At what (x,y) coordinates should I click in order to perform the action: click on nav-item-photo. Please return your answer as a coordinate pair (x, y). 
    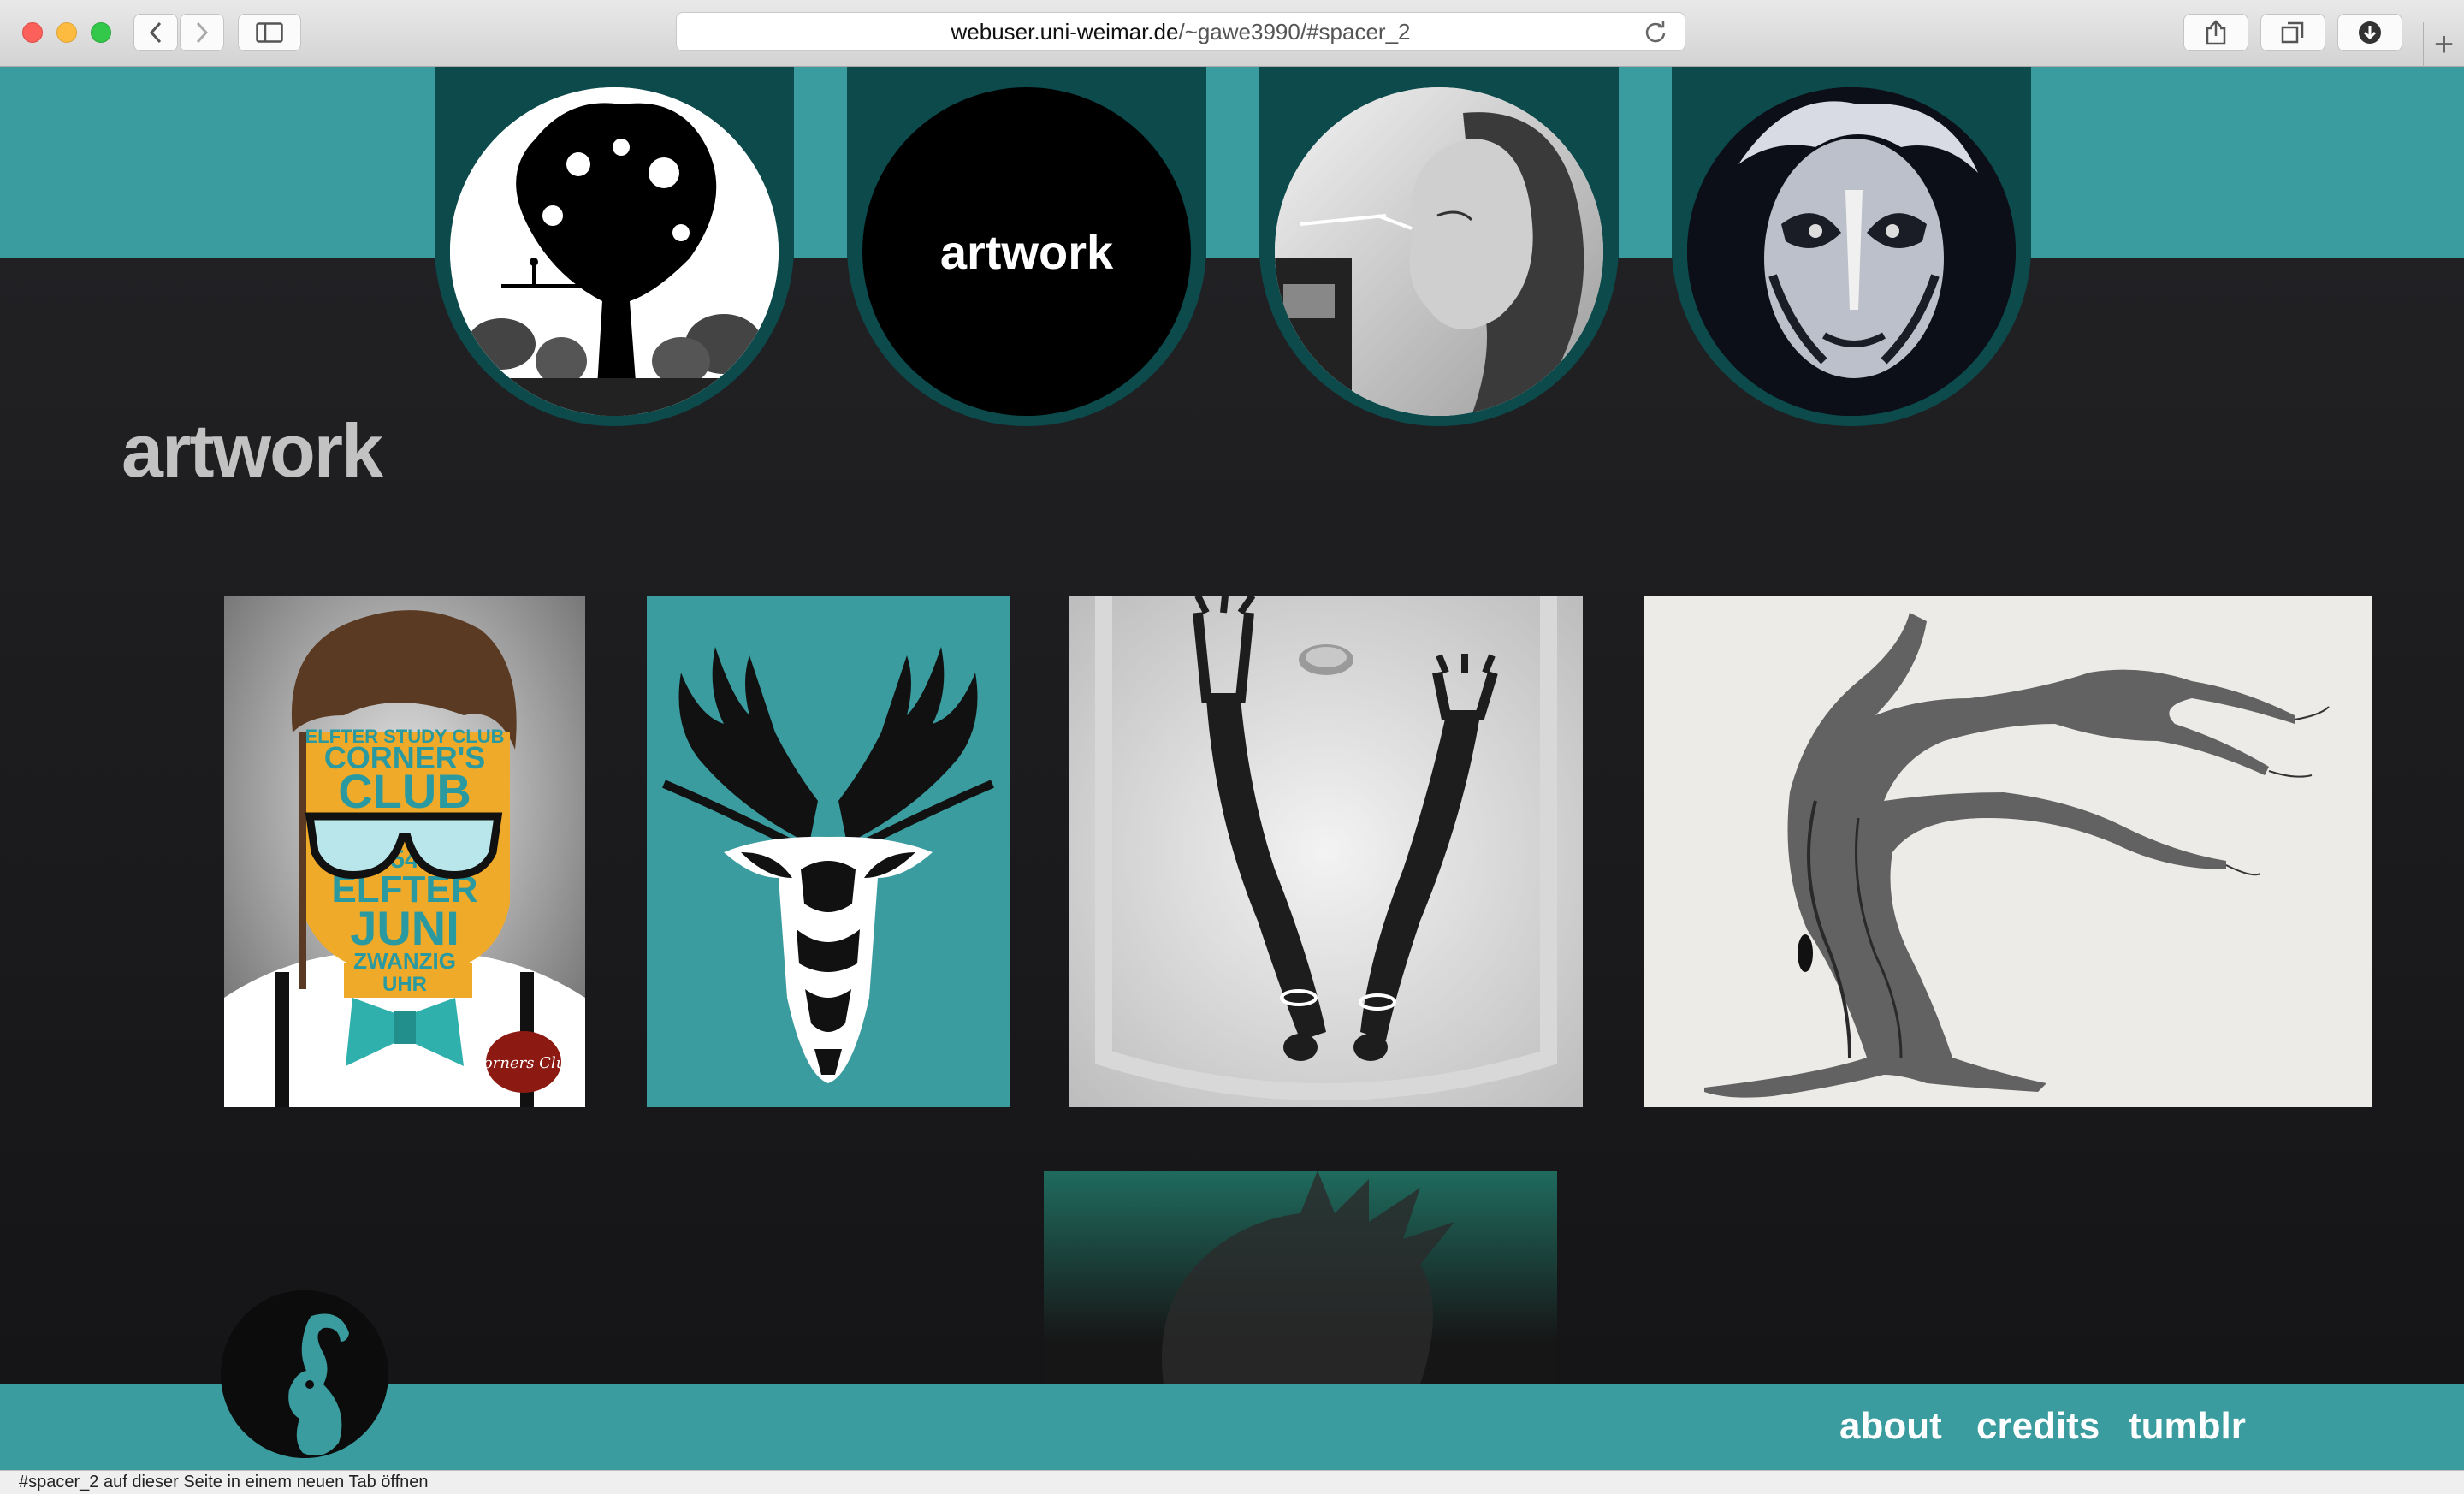
    Looking at the image, I should click on (1439, 247).